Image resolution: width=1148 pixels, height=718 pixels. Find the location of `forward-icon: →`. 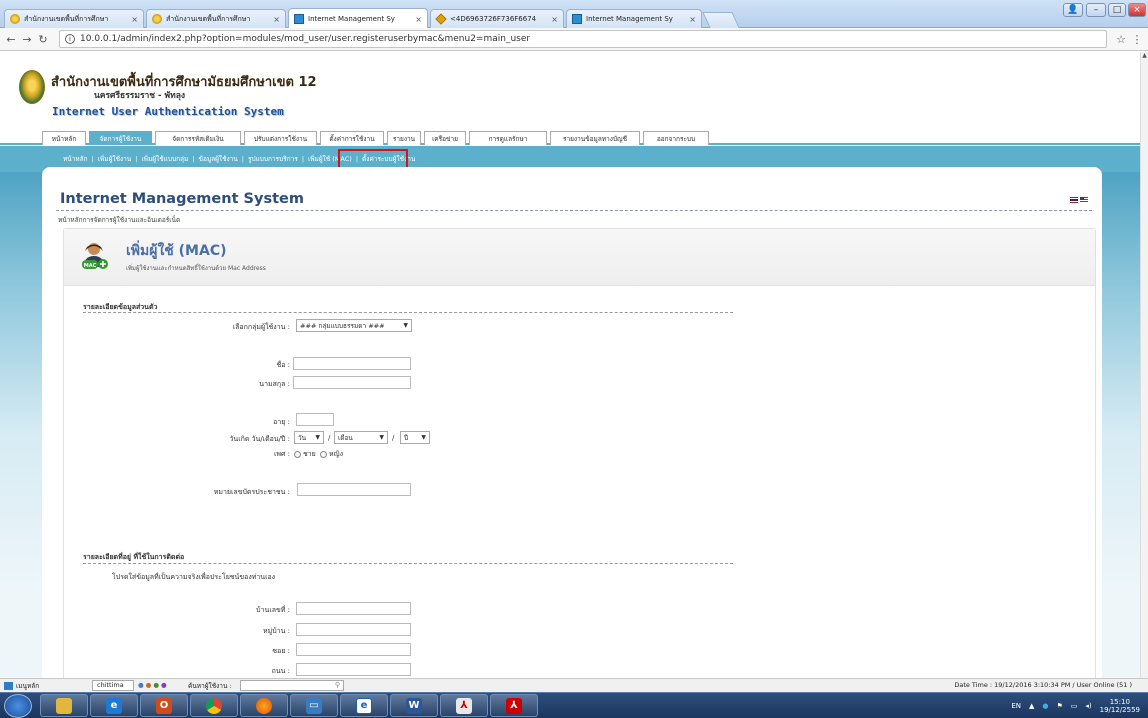

forward-icon: → is located at coordinates (27, 39).